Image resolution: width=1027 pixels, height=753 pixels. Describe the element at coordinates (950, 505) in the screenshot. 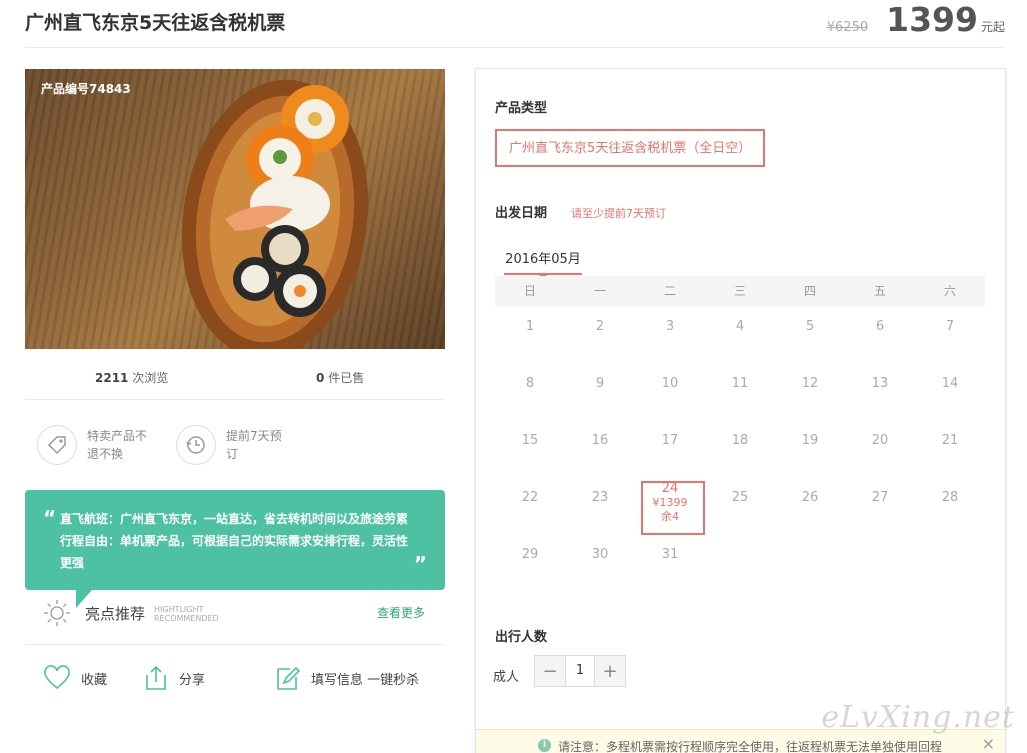

I see `calendar-day: 28` at that location.